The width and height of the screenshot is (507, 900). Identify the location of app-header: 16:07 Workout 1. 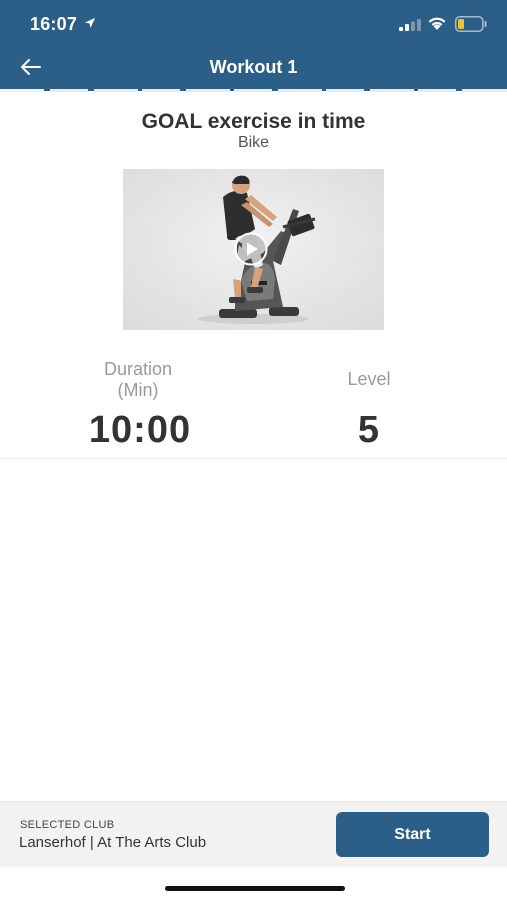
(253, 45).